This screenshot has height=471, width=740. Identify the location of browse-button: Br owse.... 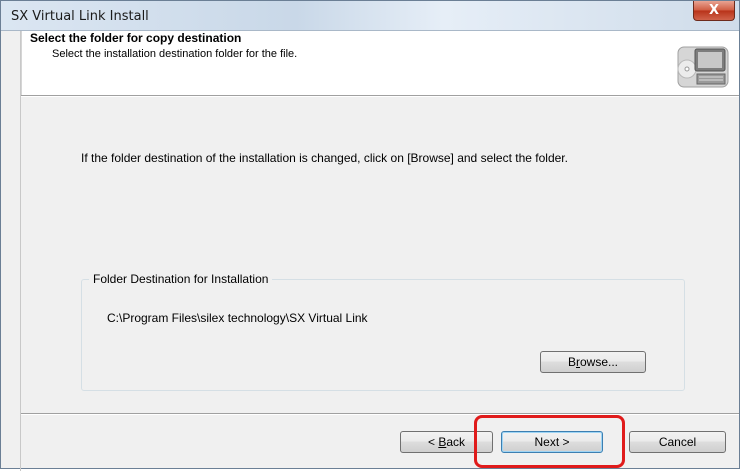
(593, 362).